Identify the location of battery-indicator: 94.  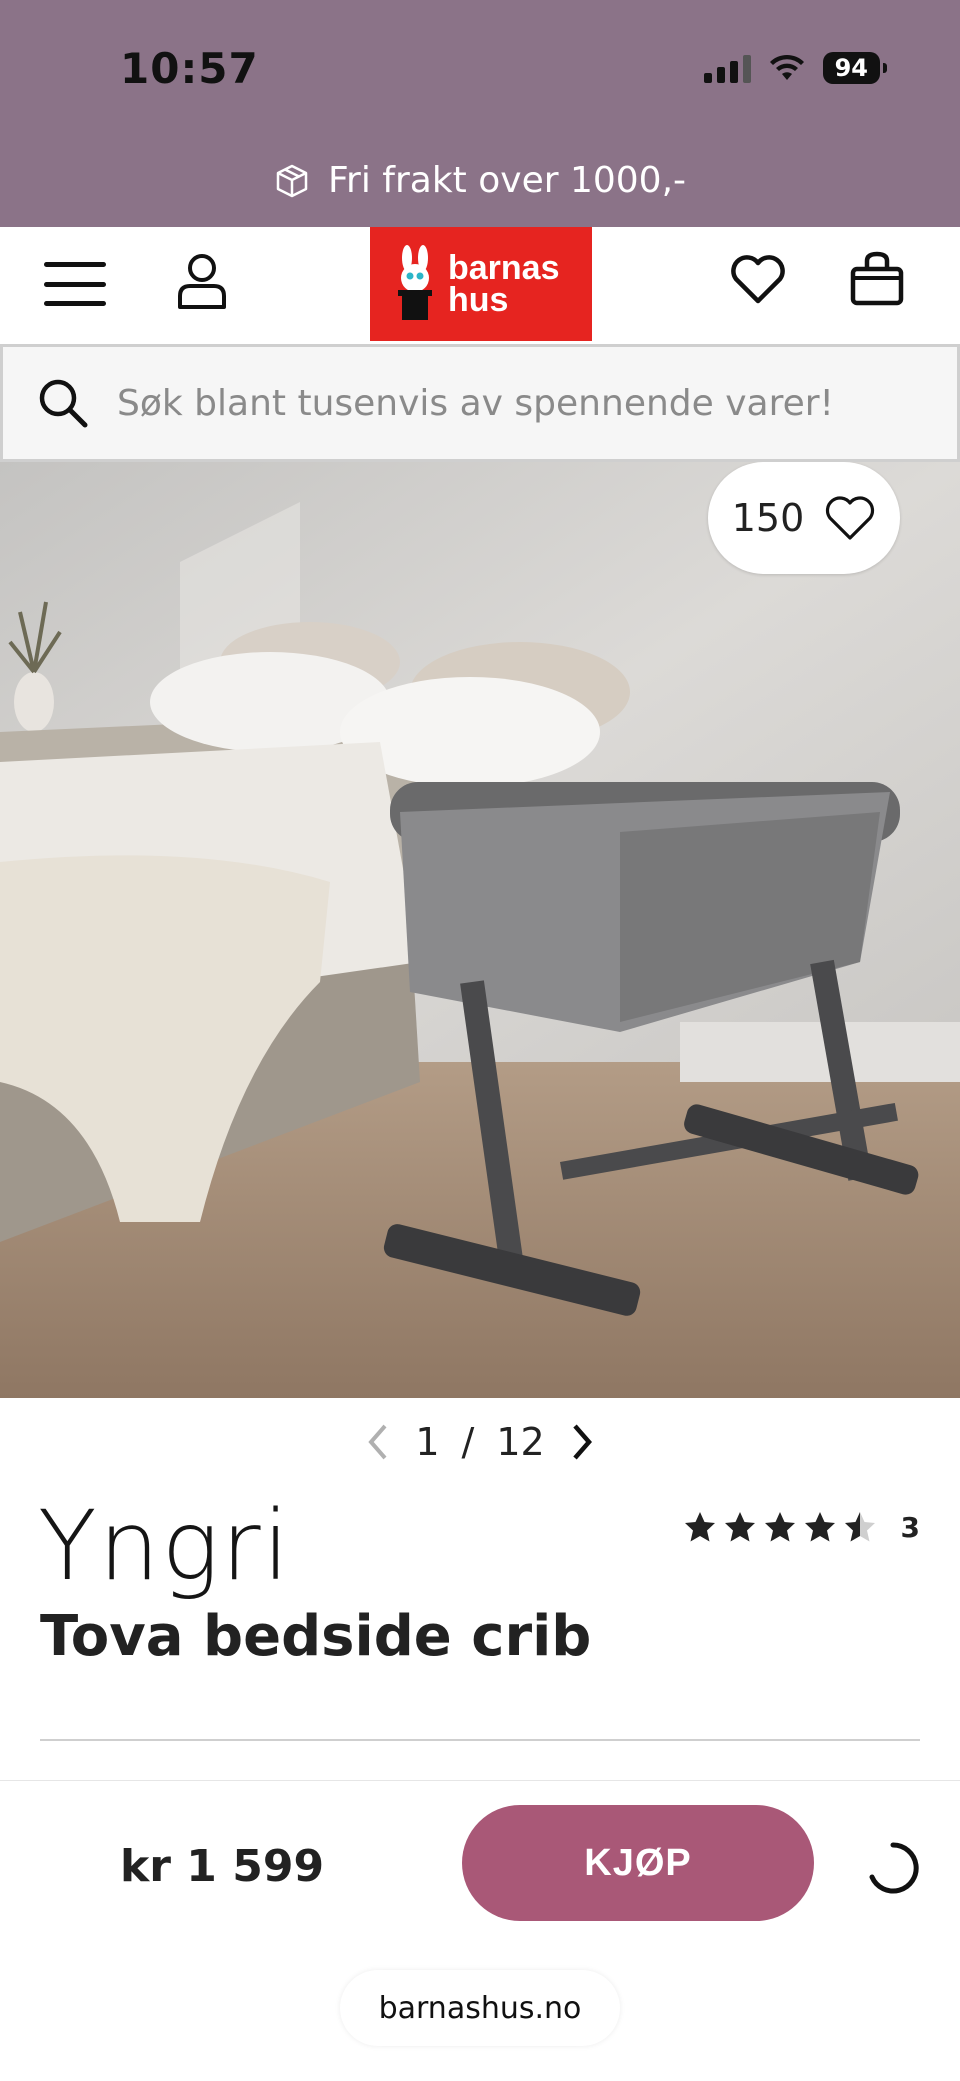
(855, 68).